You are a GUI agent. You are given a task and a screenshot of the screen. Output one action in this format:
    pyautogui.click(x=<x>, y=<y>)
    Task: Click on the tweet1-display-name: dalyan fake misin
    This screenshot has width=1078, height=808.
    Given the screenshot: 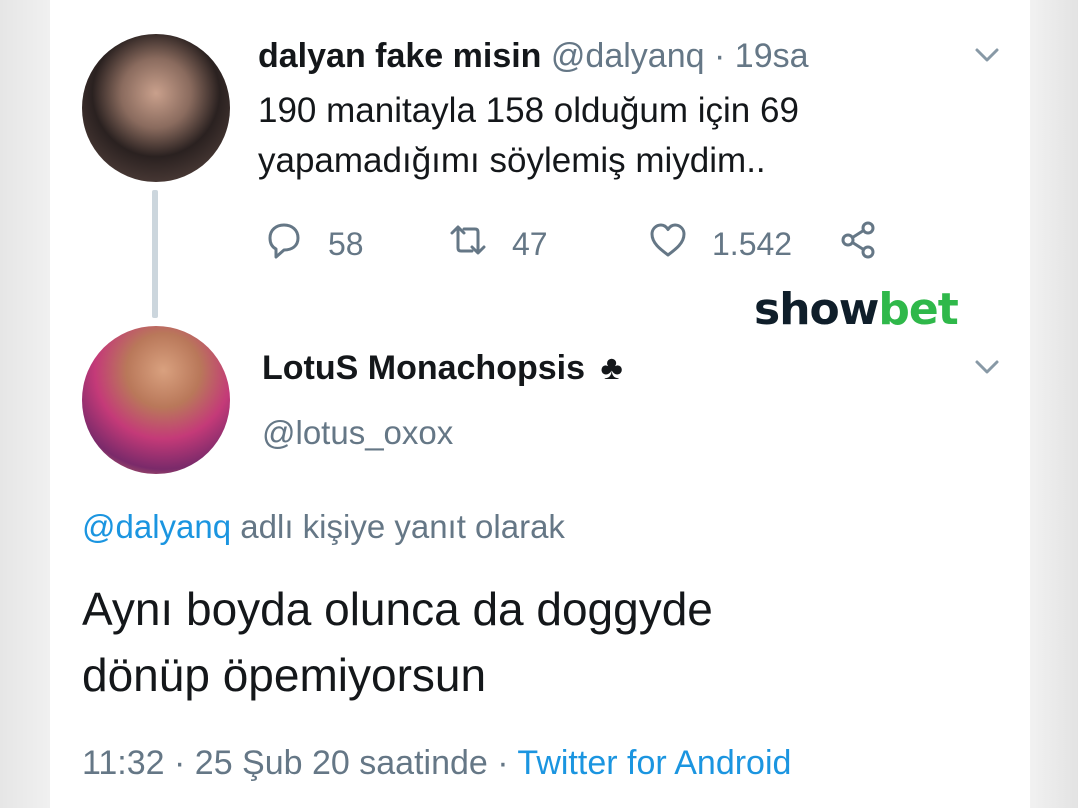 What is the action you would take?
    pyautogui.click(x=399, y=56)
    